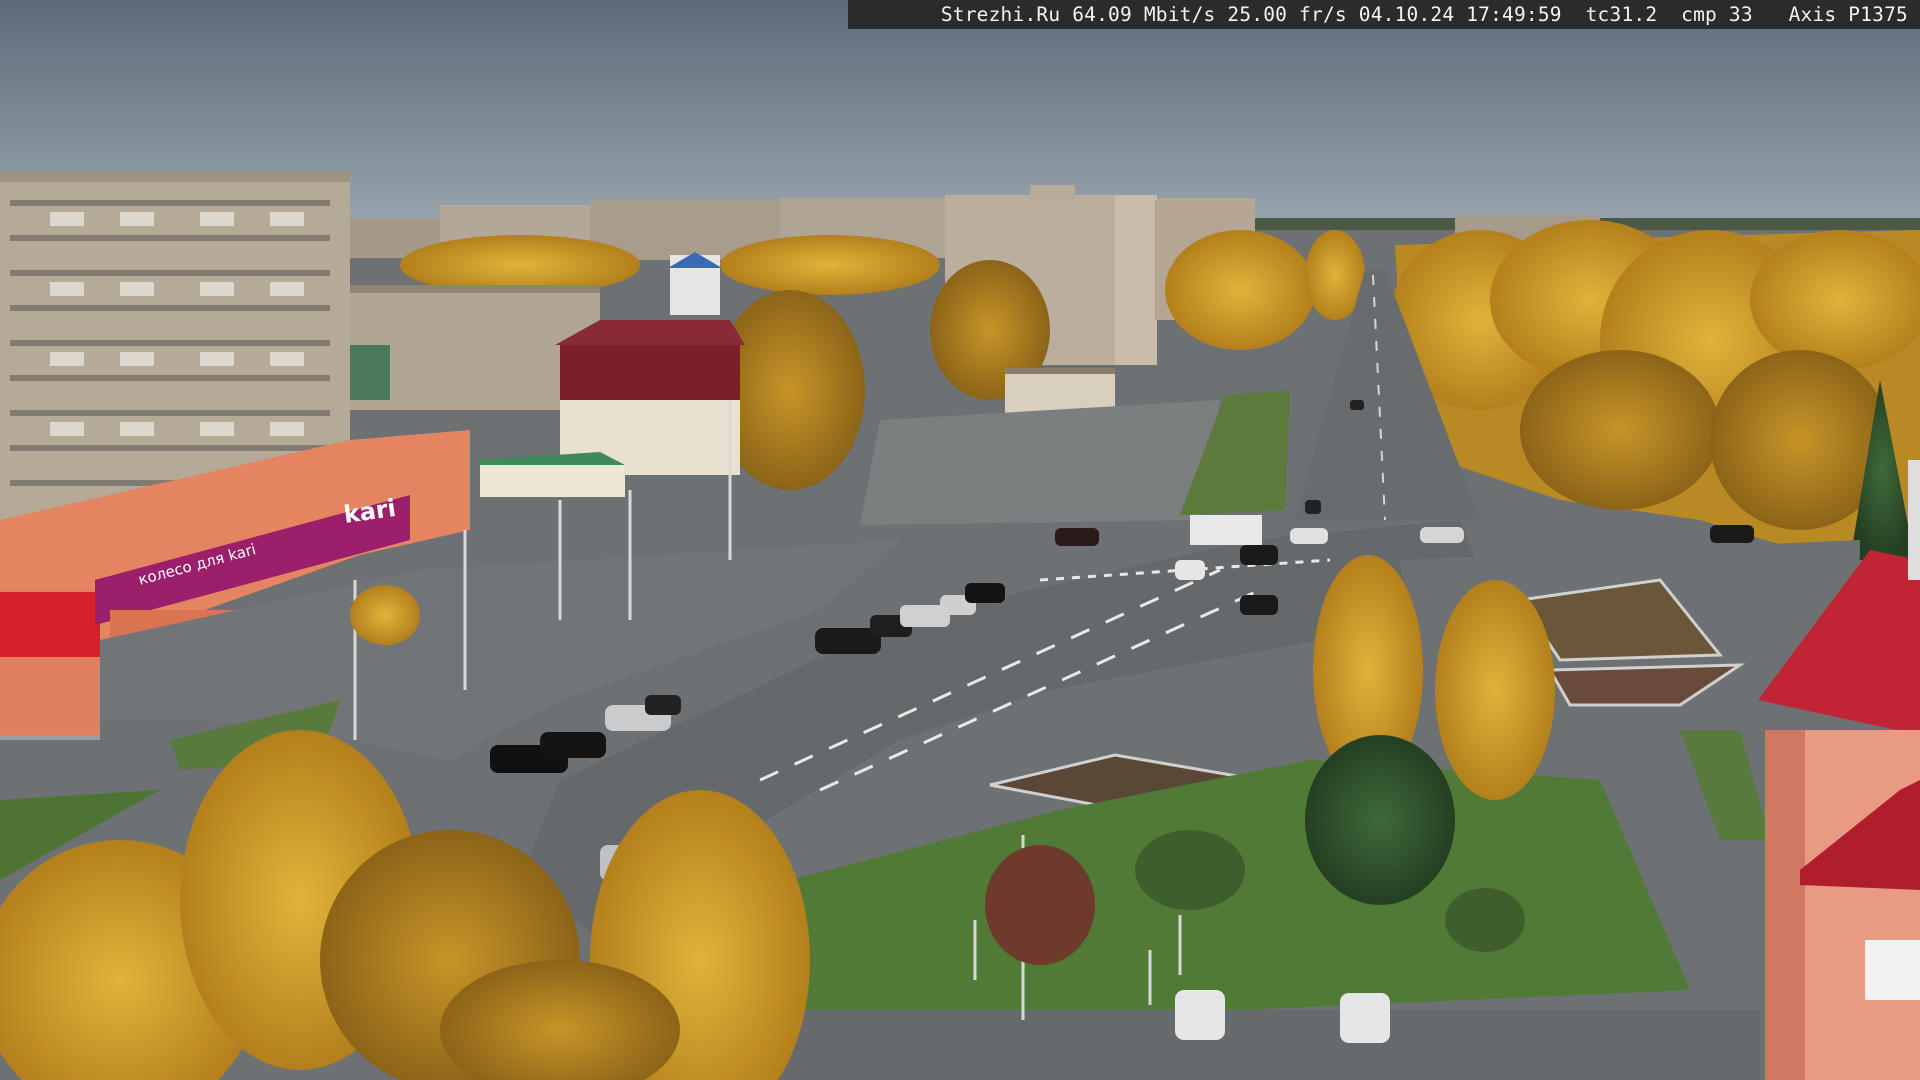 Image resolution: width=1920 pixels, height=1080 pixels. Describe the element at coordinates (551, 474) in the screenshot. I see `green-roof-kiosk` at that location.